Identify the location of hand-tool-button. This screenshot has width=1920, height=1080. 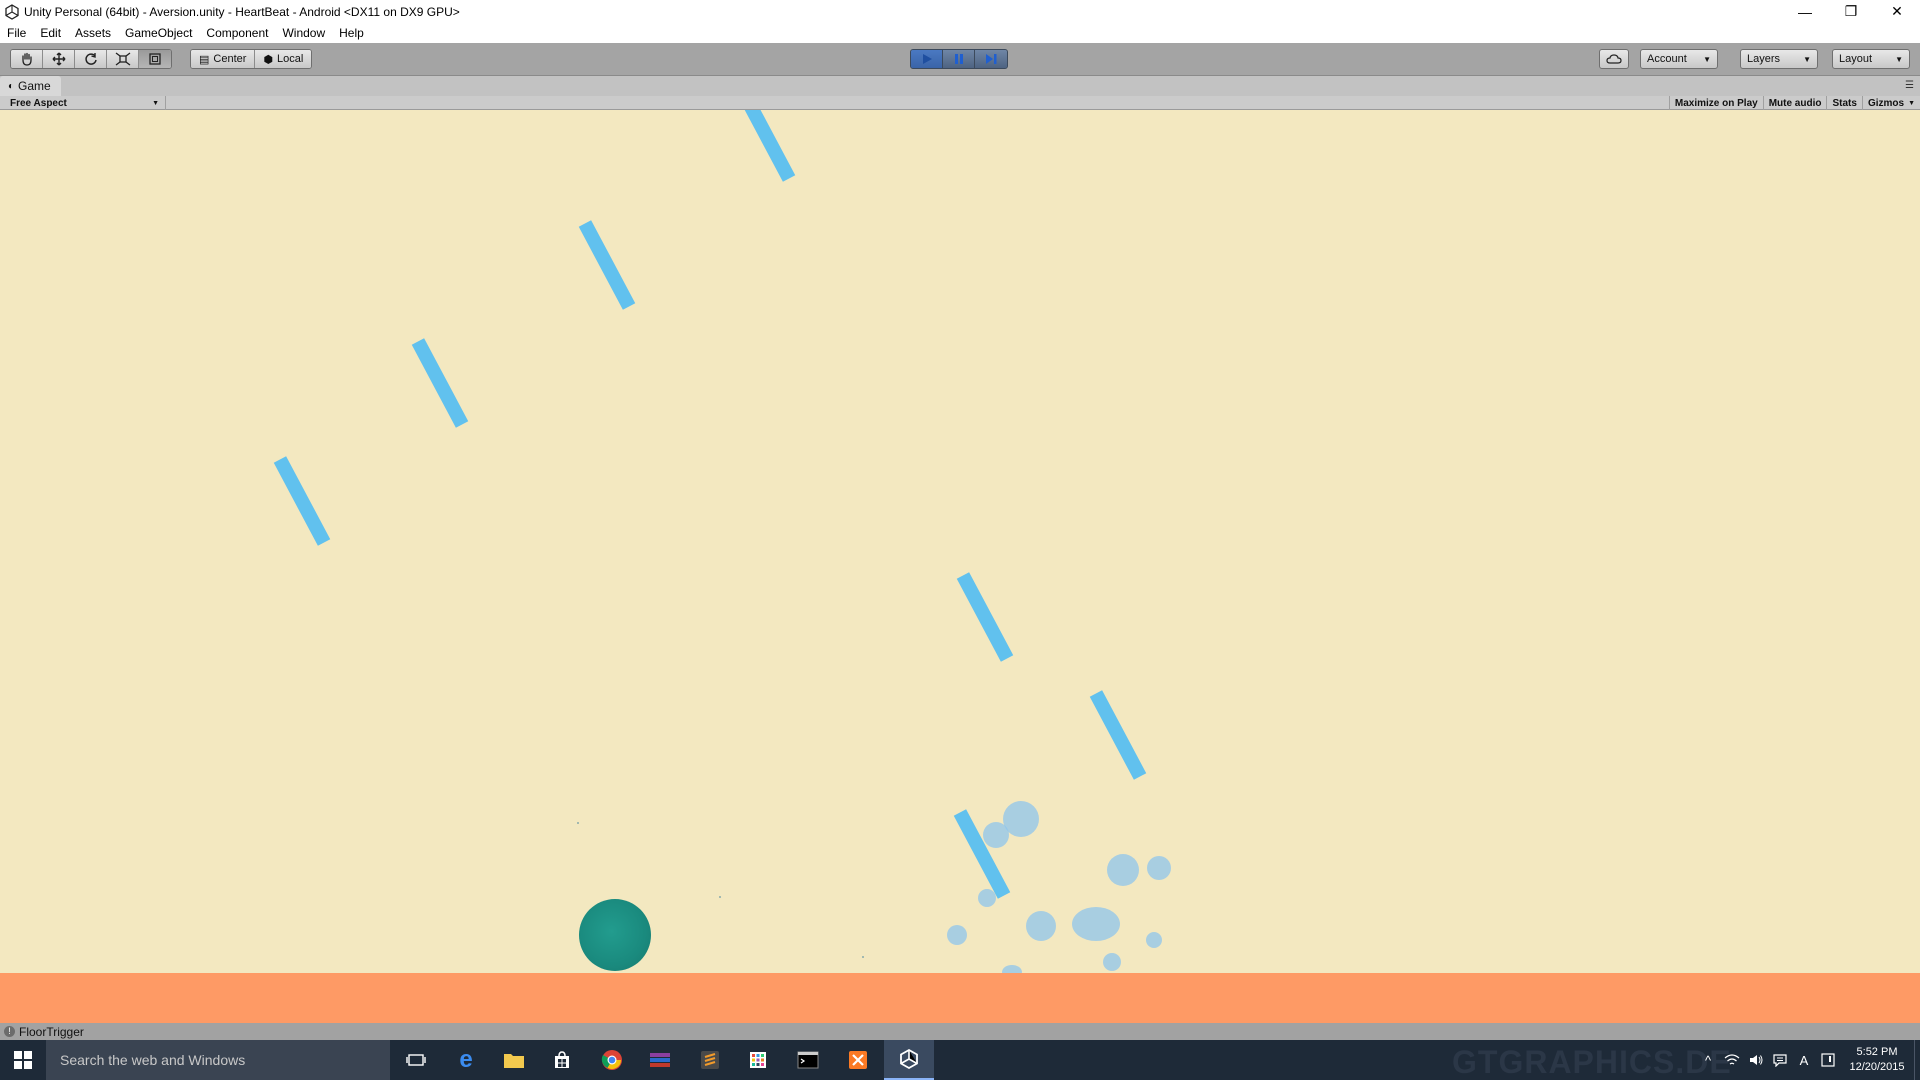
(27, 59).